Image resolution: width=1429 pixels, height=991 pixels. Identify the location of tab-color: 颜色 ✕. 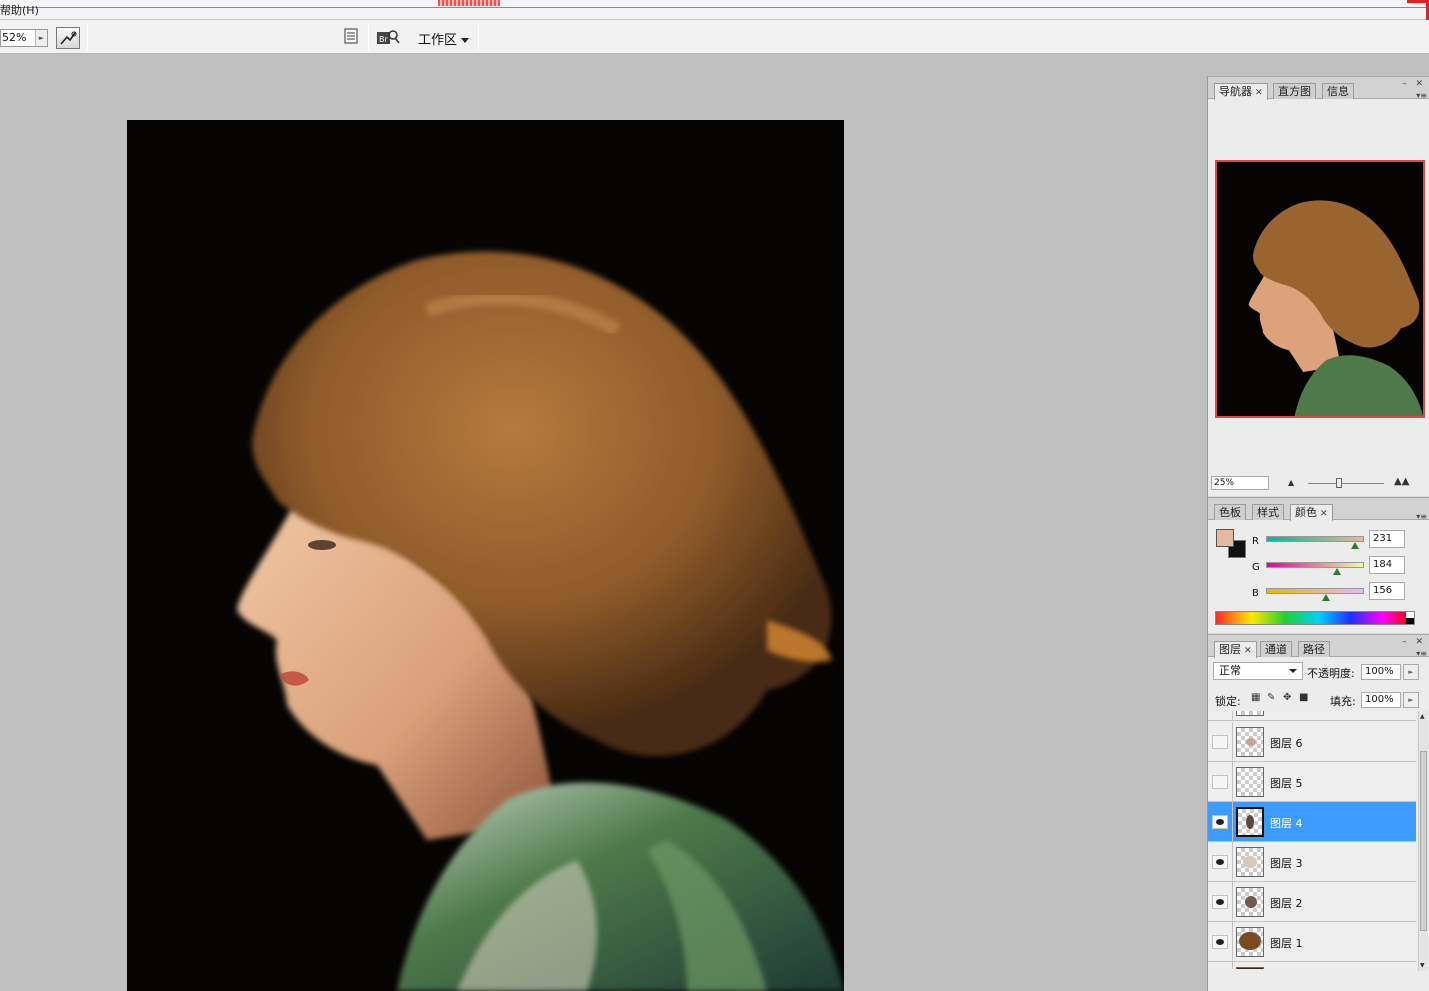
(1311, 512).